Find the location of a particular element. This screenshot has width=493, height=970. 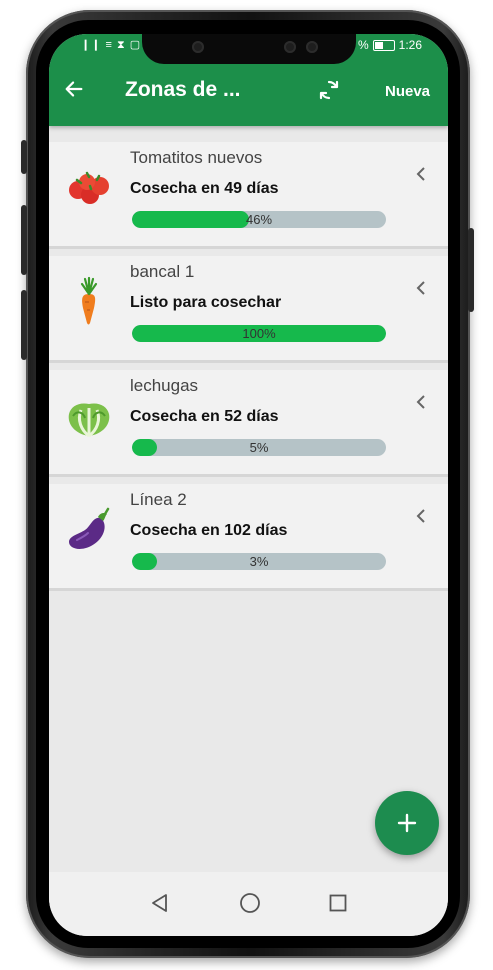

nav-recents-icon is located at coordinates (338, 903).